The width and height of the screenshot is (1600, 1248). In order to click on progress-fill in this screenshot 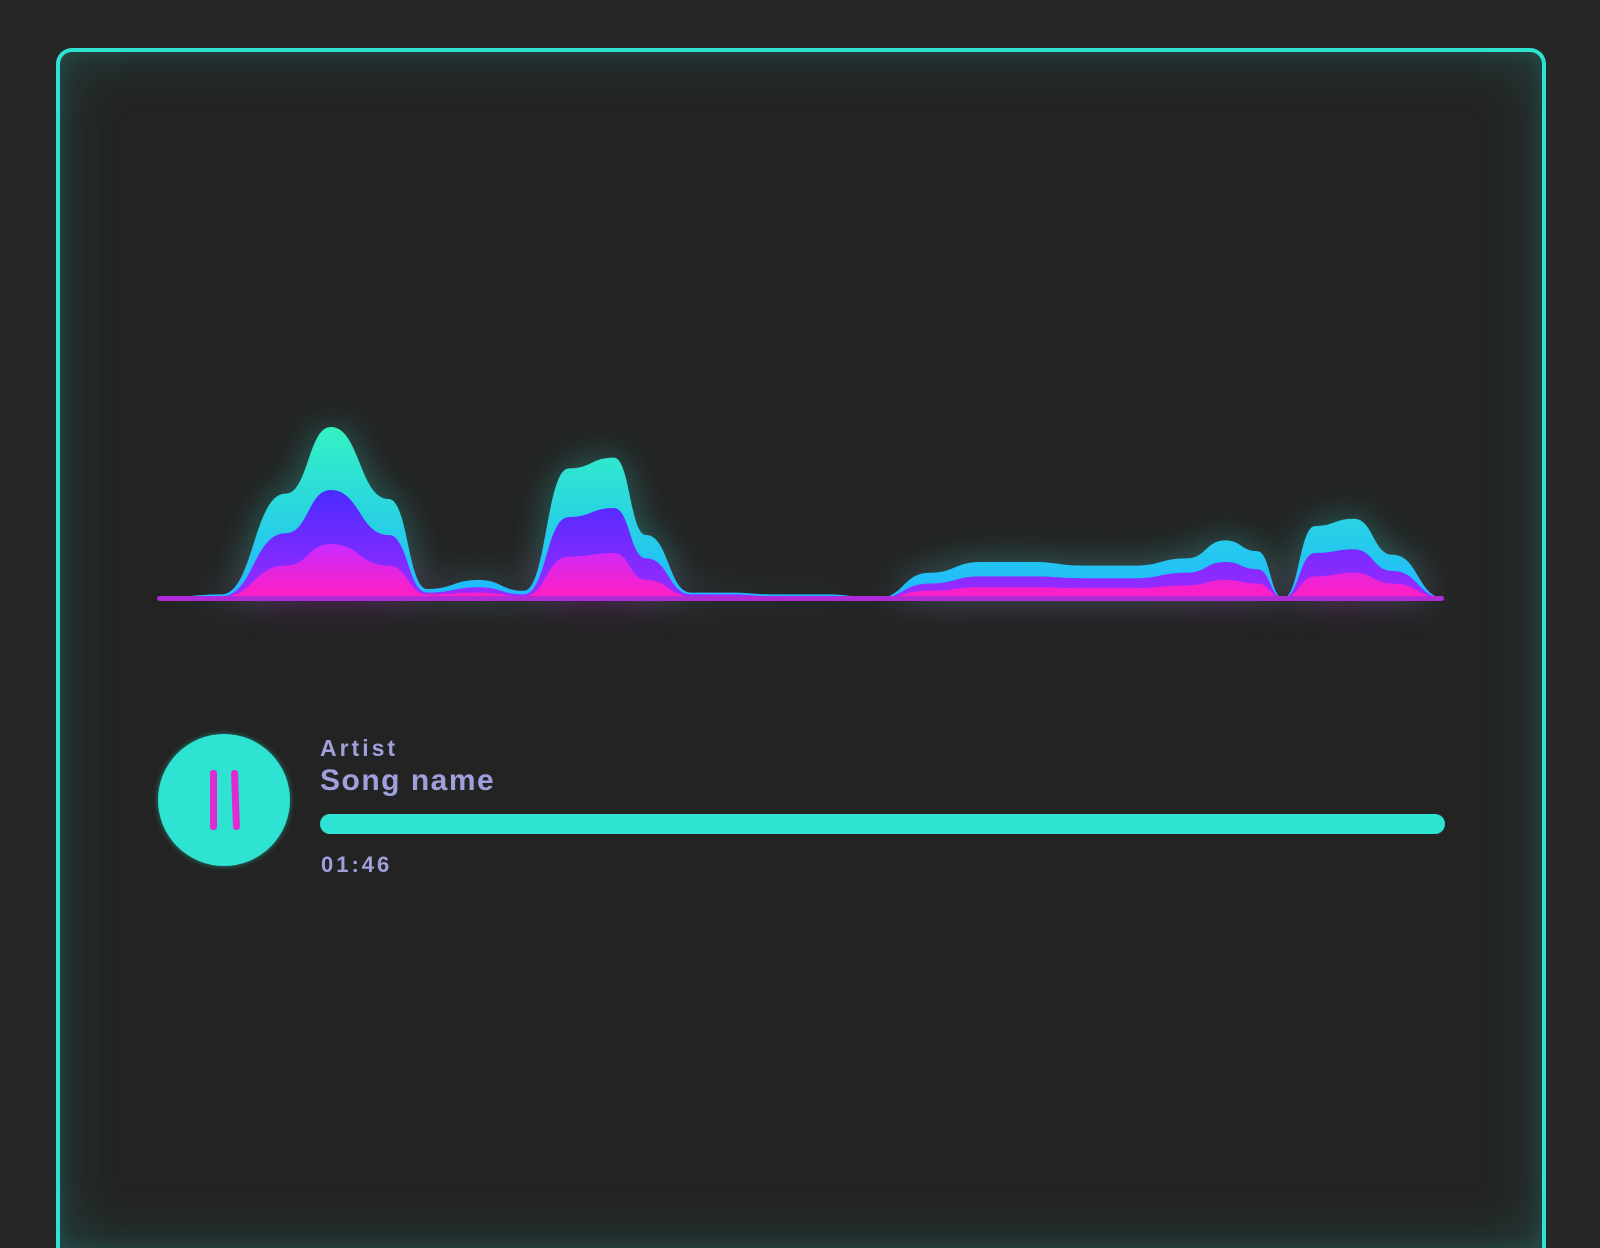, I will do `click(882, 824)`.